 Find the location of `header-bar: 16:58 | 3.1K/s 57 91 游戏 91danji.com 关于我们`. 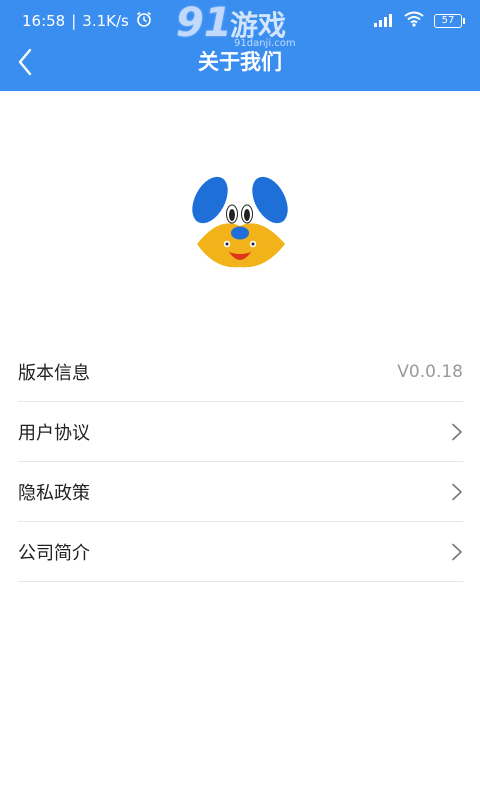

header-bar: 16:58 | 3.1K/s 57 91 游戏 91danji.com 关于我们 is located at coordinates (240, 45).